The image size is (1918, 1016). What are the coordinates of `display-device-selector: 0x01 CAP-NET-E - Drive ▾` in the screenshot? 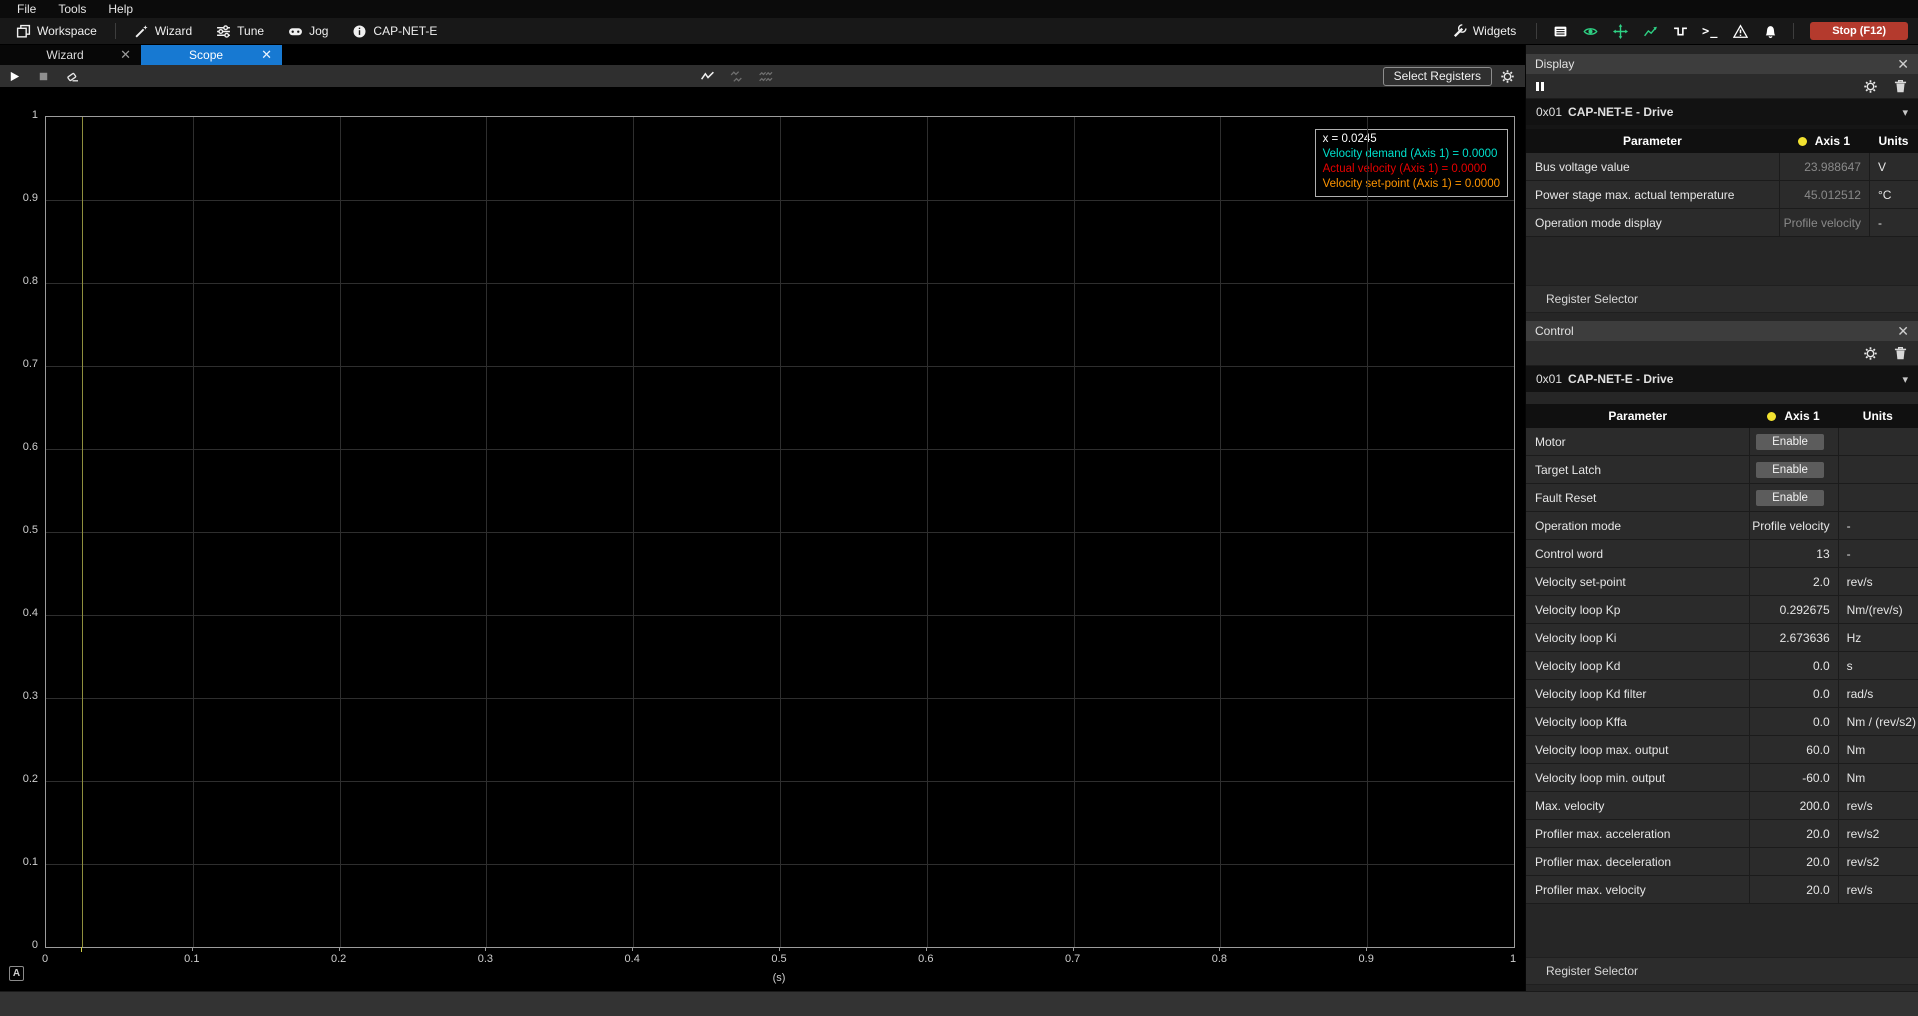 It's located at (1722, 112).